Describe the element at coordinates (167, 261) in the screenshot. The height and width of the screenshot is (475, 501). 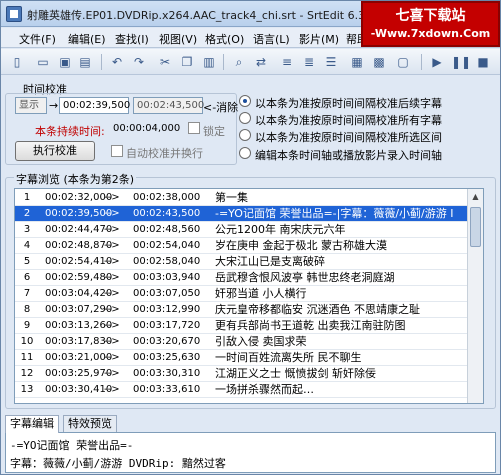
I see `row-end-time: 00:02:58,040` at that location.